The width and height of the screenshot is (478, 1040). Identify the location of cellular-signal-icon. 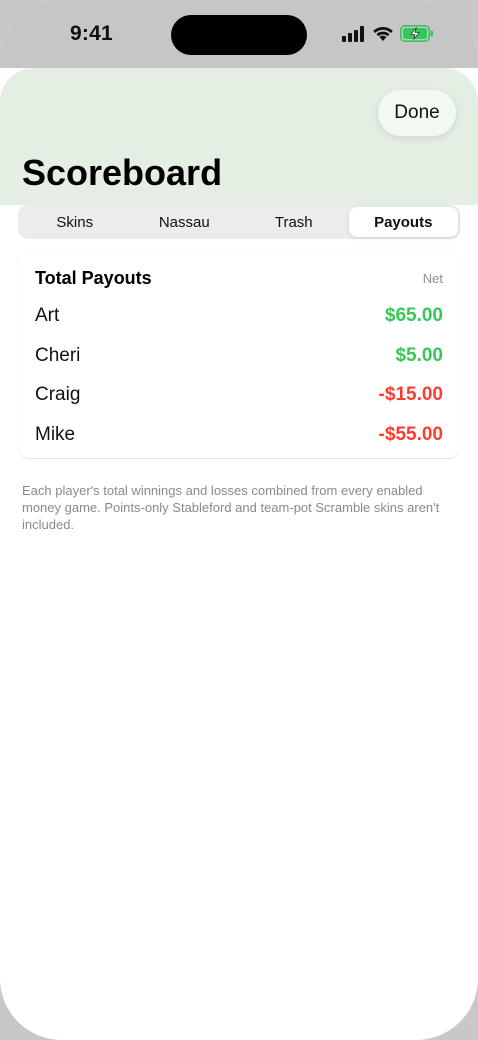
(354, 36).